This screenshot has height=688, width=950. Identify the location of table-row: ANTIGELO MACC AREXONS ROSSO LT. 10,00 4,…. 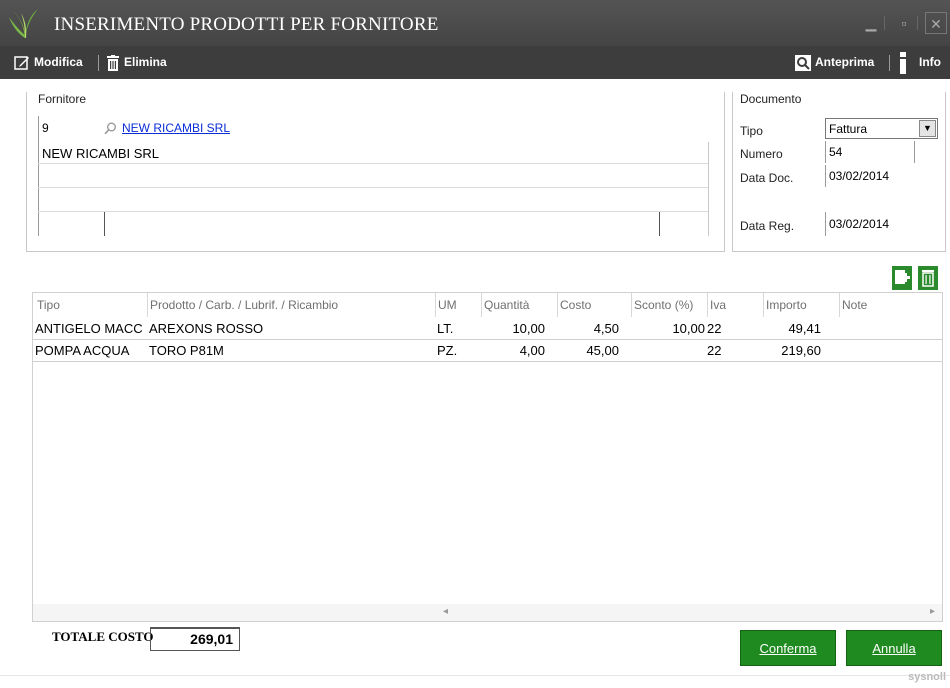
(487, 329).